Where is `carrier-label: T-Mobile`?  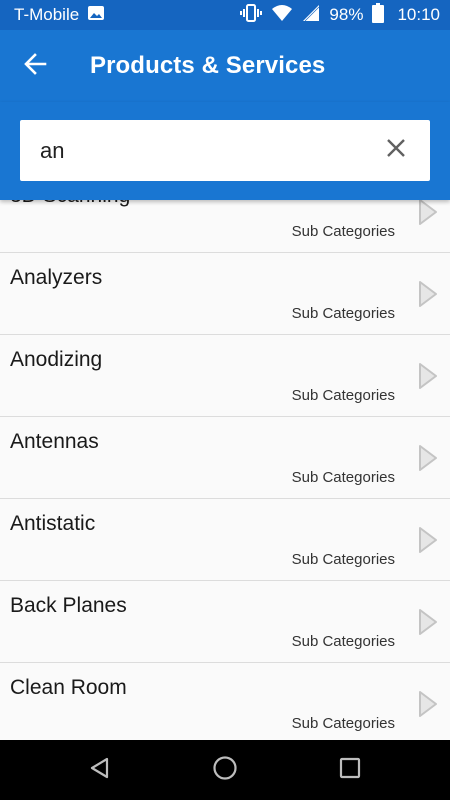
carrier-label: T-Mobile is located at coordinates (47, 14).